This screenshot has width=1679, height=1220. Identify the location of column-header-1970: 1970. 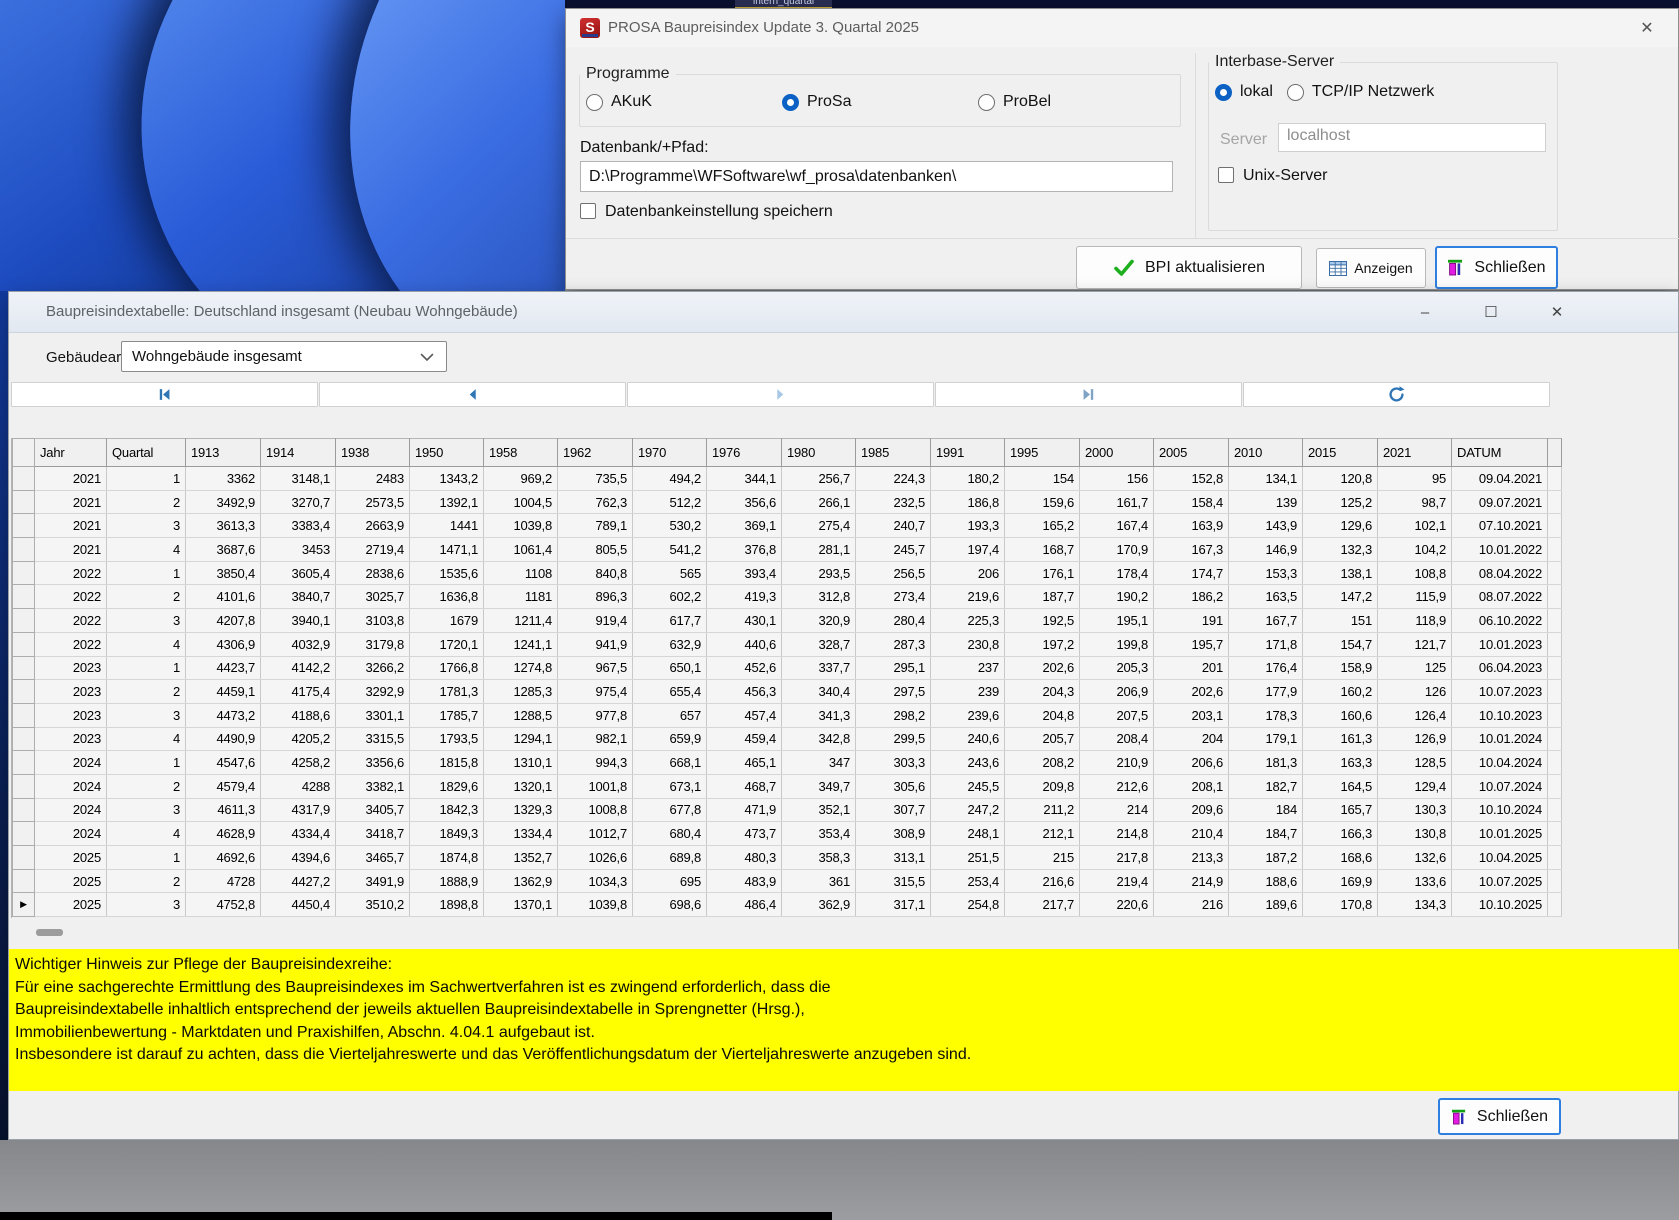
(669, 452).